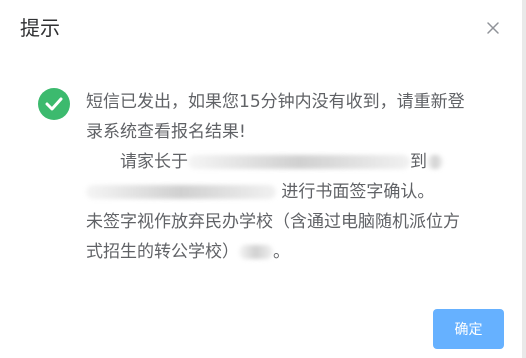 The height and width of the screenshot is (358, 526). Describe the element at coordinates (275, 117) in the screenshot. I see `message-line-sms: 短信已发出，如果您15分钟内没有收到，请重新登录系统查看报名结果!` at that location.